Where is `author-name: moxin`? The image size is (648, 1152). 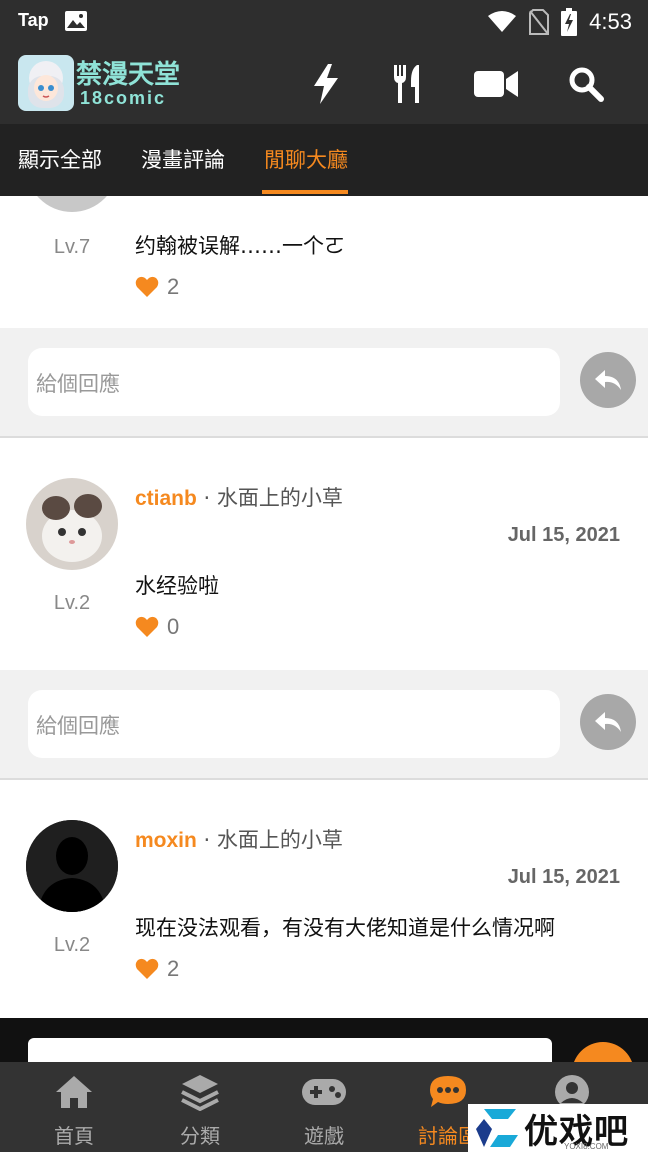
author-name: moxin is located at coordinates (166, 840).